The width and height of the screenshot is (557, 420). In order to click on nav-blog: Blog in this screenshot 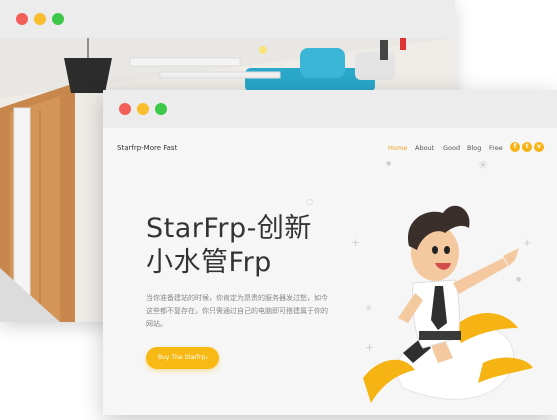, I will do `click(474, 148)`.